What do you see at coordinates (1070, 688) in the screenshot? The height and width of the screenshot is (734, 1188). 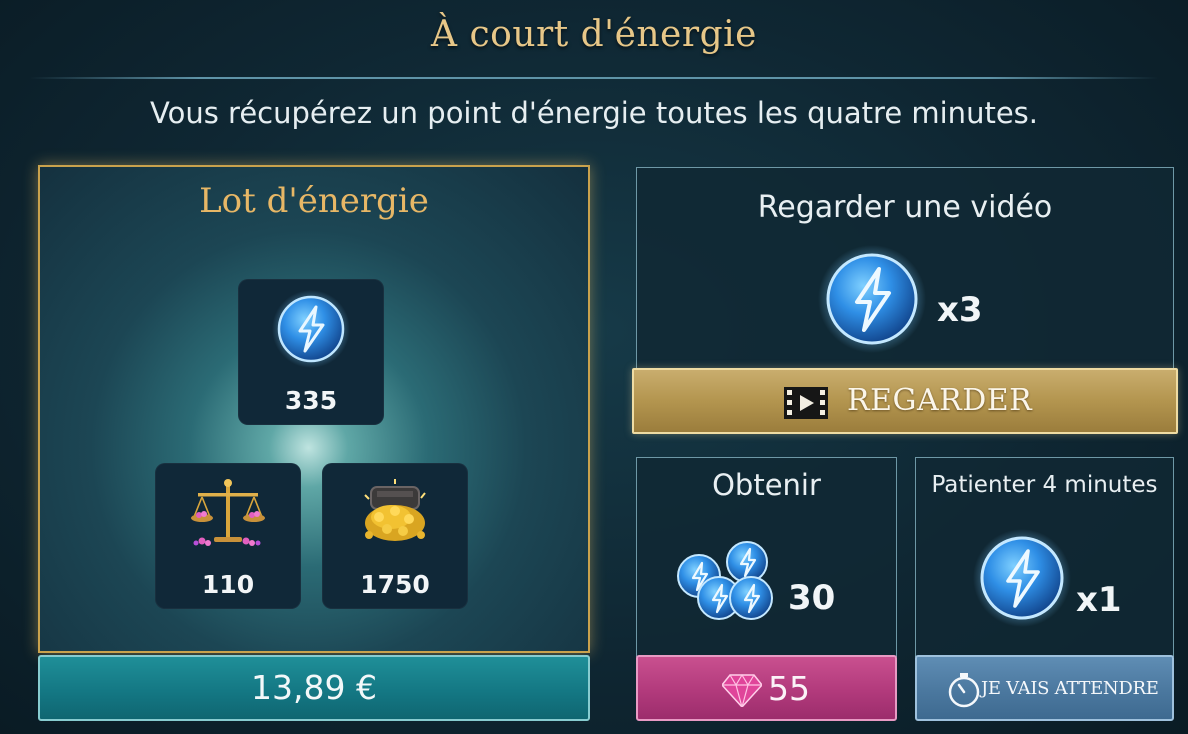 I see `wait-button-label: JE VAIS ATTENDRE` at bounding box center [1070, 688].